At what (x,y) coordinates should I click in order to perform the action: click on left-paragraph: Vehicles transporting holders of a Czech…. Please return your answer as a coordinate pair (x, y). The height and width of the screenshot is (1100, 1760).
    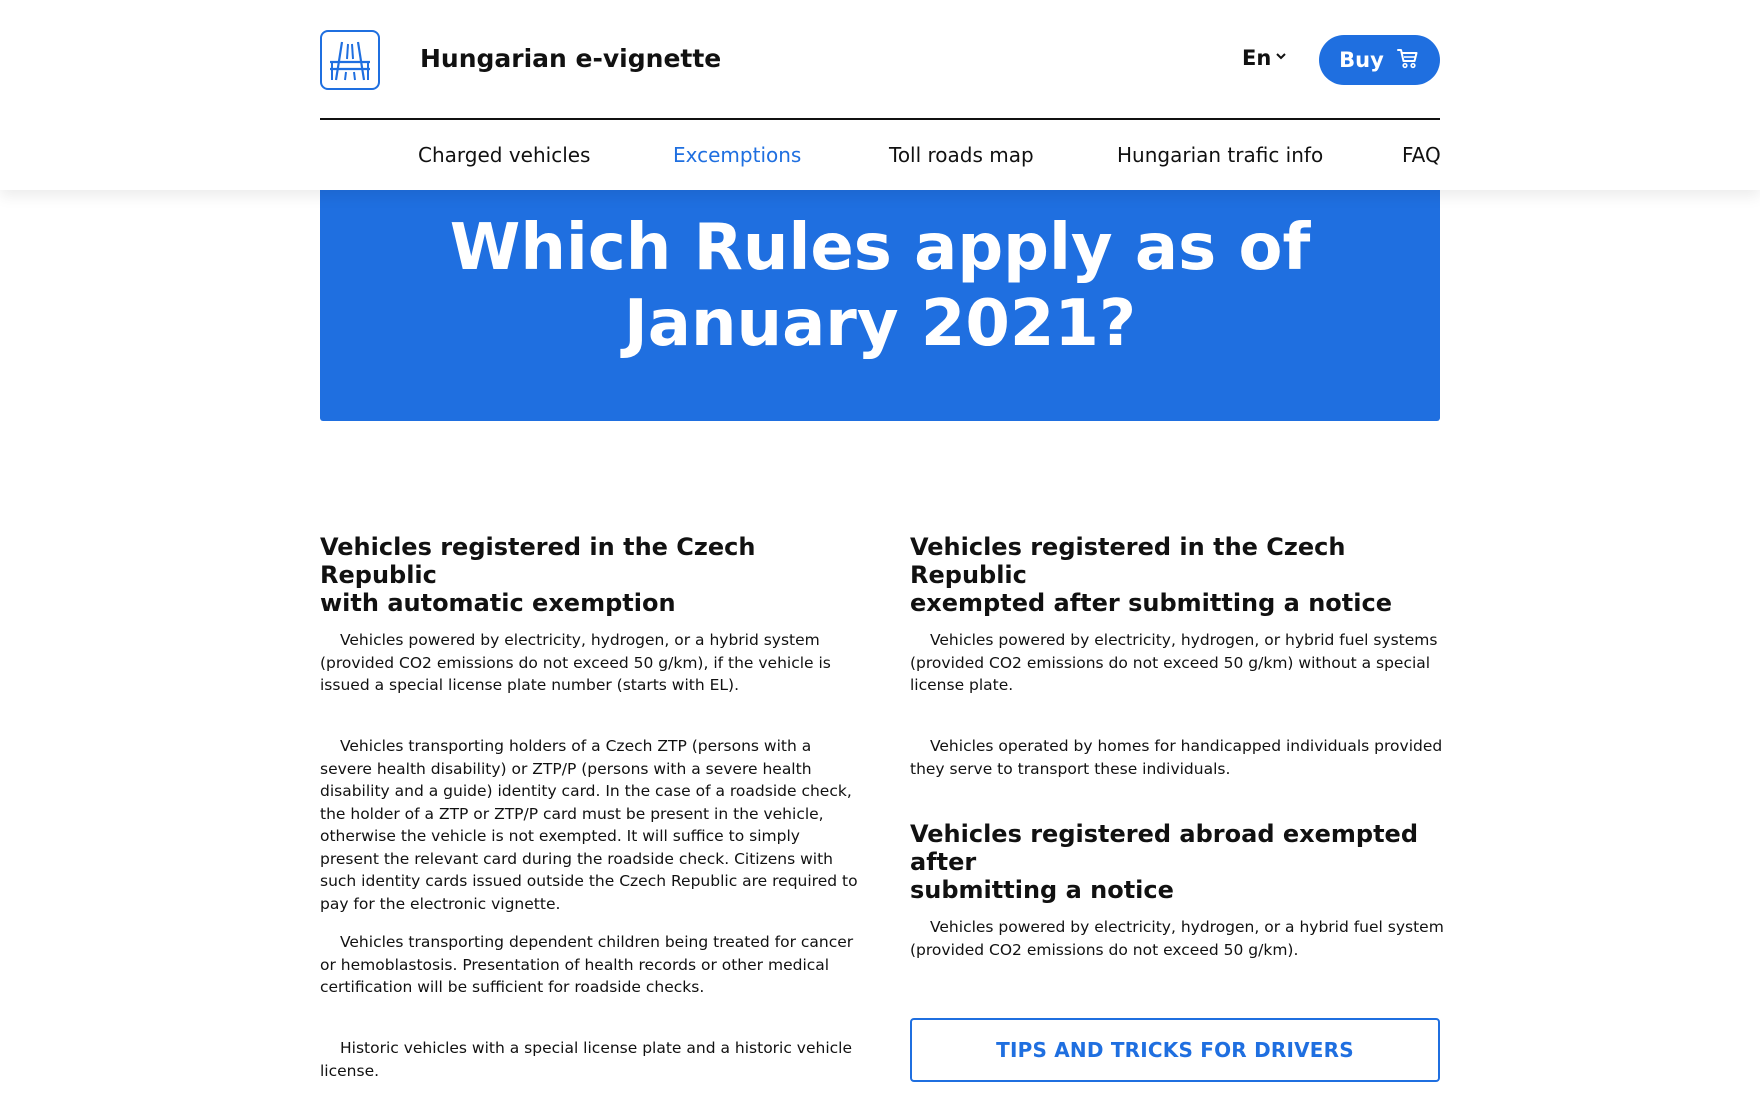
    Looking at the image, I should click on (589, 825).